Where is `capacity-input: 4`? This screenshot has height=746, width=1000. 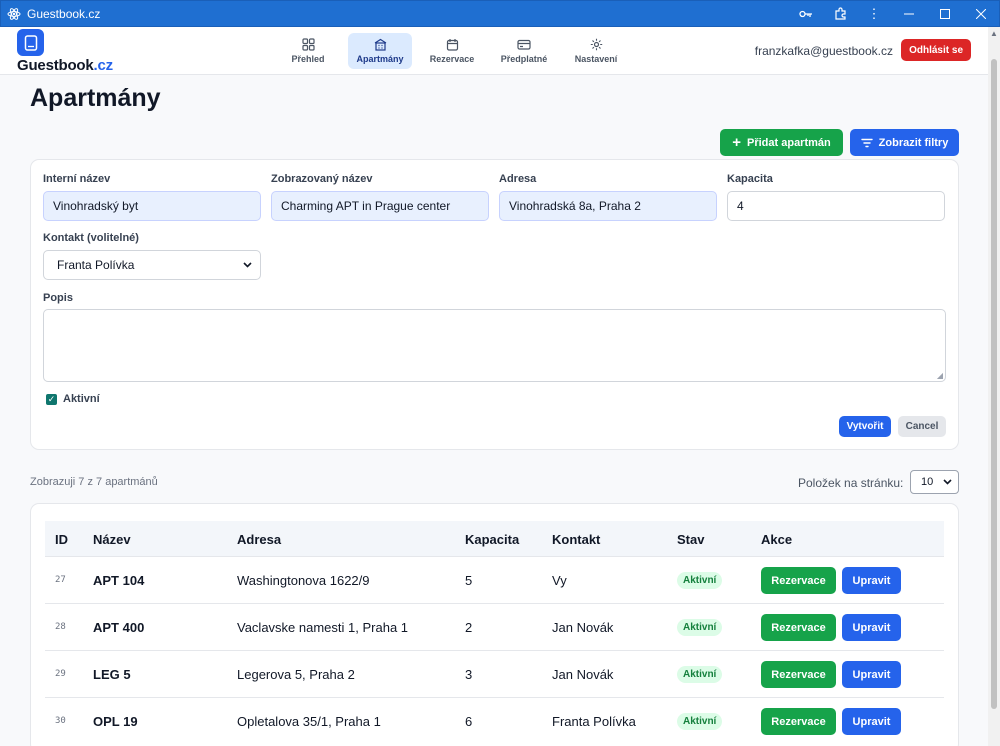 capacity-input: 4 is located at coordinates (836, 206).